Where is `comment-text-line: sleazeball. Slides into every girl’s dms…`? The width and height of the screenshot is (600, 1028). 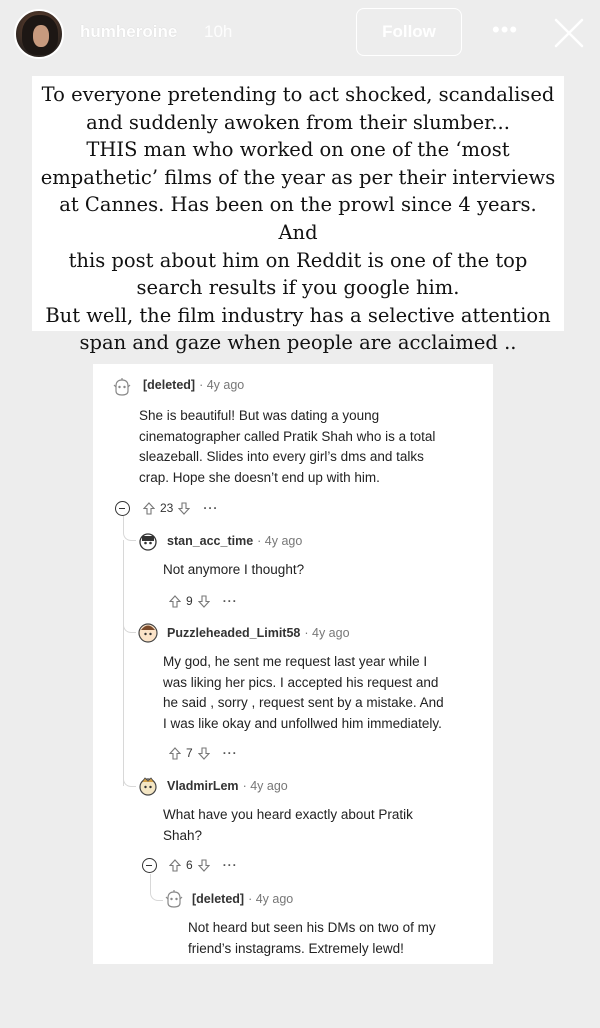
comment-text-line: sleazeball. Slides into every girl’s dms… is located at coordinates (281, 456).